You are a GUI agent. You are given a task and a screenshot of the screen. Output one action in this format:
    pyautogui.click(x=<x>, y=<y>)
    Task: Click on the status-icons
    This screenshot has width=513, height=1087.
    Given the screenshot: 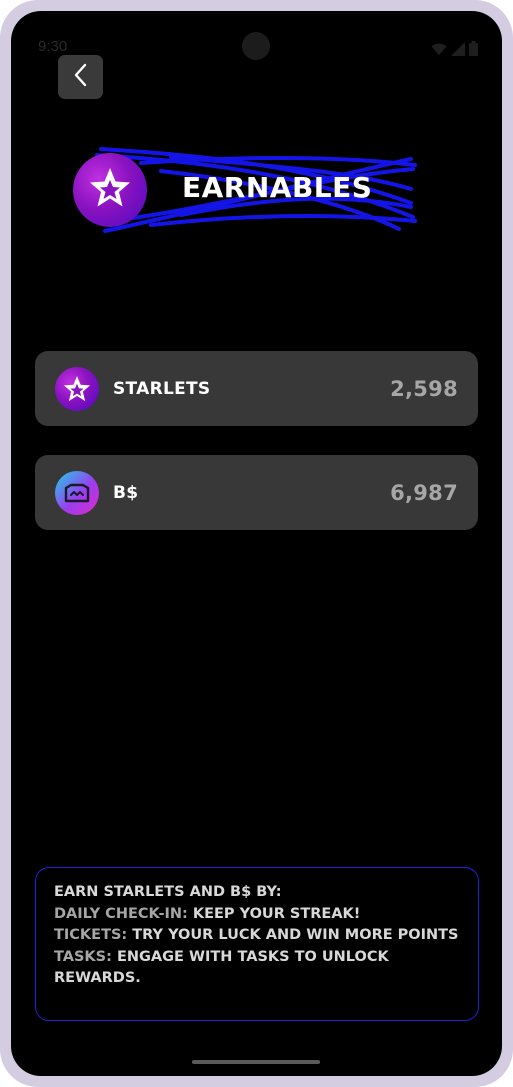 What is the action you would take?
    pyautogui.click(x=454, y=48)
    